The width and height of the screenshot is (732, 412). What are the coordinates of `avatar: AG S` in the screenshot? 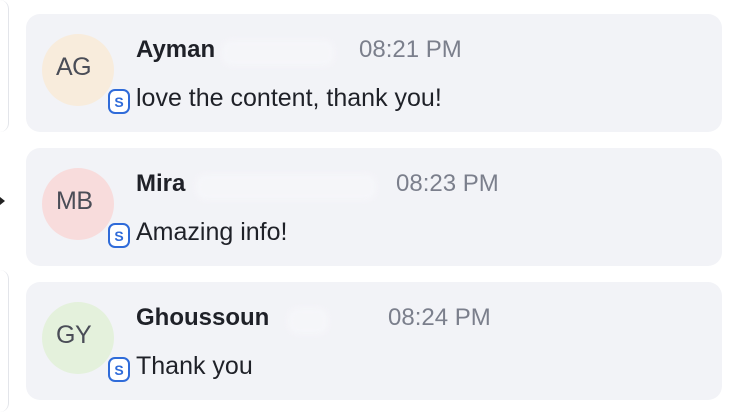 It's located at (86, 74).